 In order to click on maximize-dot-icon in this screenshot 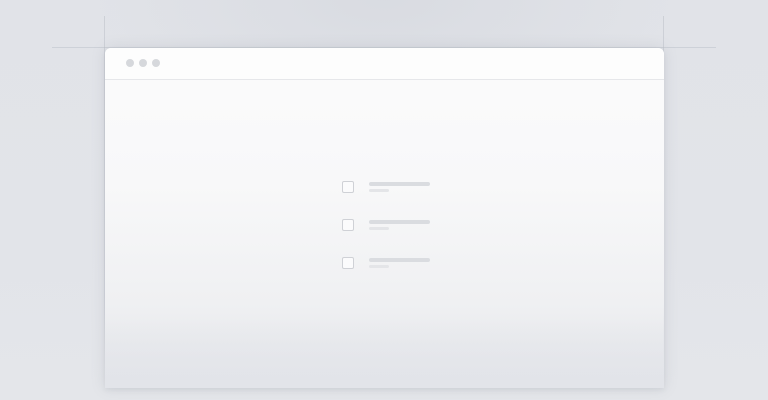, I will do `click(156, 63)`.